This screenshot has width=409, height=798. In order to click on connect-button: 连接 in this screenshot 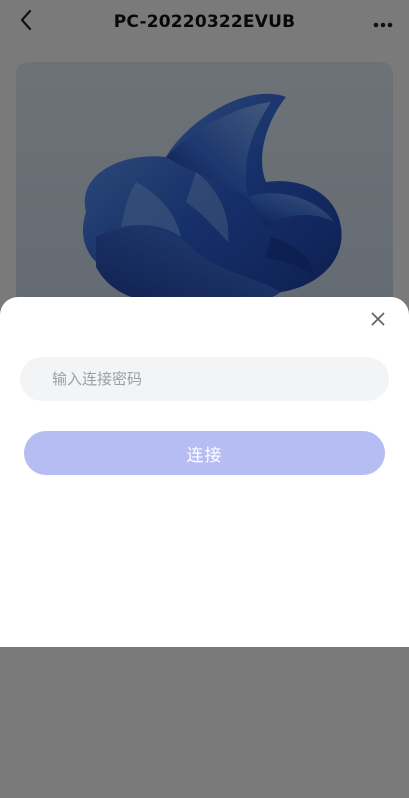, I will do `click(204, 453)`.